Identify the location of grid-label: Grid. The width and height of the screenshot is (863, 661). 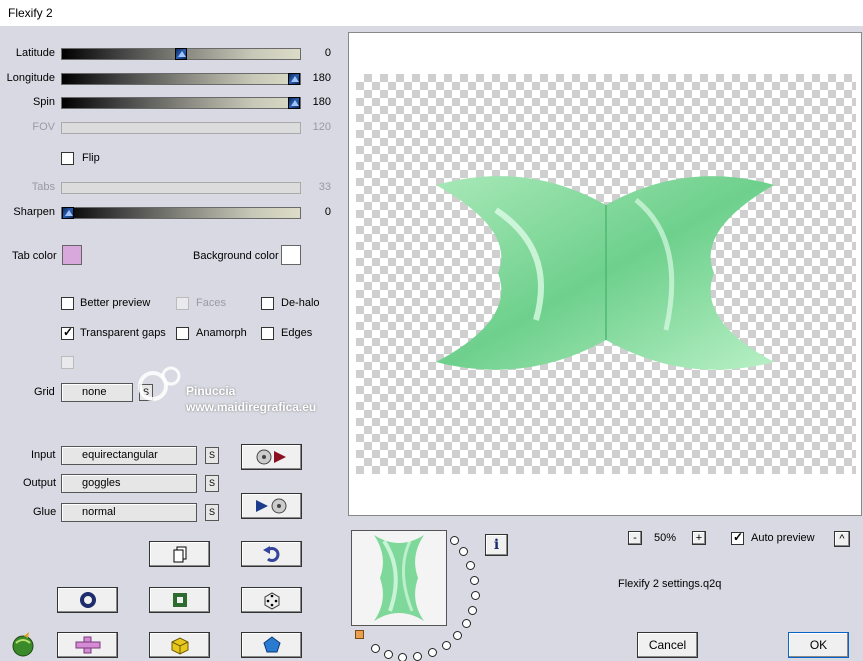
(44, 392).